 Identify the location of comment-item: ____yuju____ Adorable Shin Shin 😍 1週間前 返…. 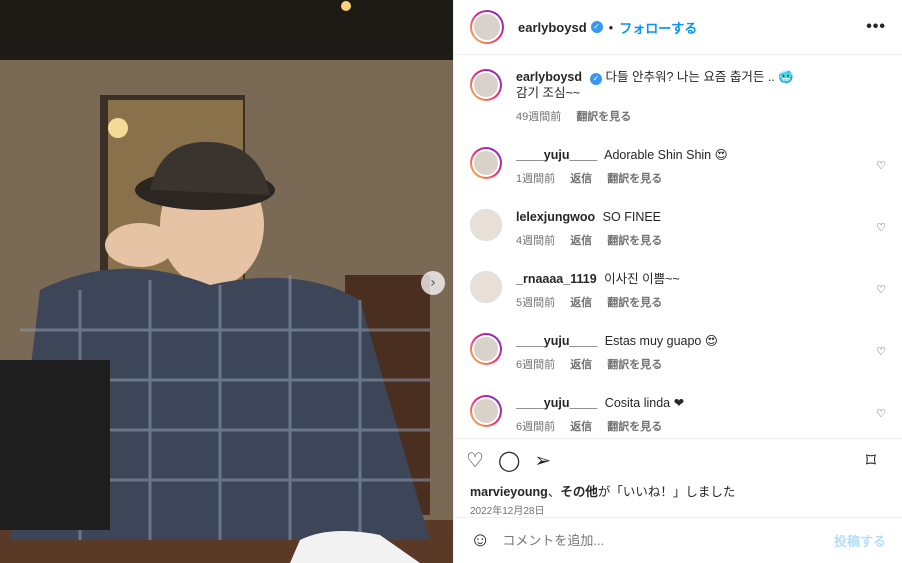
(679, 167).